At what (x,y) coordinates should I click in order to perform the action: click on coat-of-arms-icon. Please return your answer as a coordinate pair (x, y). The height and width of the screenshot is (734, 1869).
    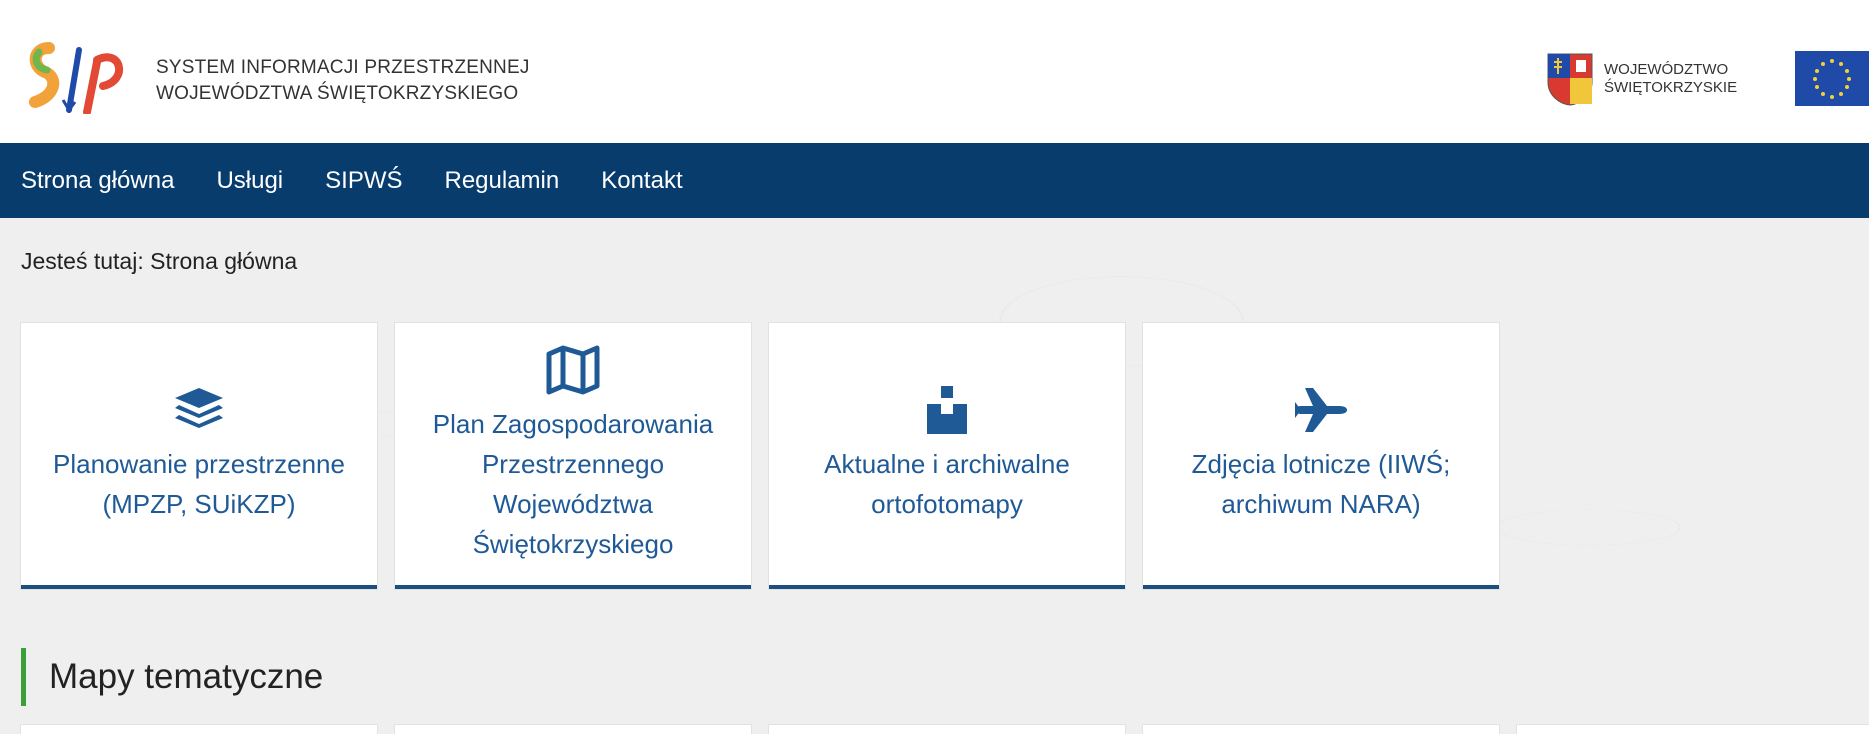
    Looking at the image, I should click on (1570, 79).